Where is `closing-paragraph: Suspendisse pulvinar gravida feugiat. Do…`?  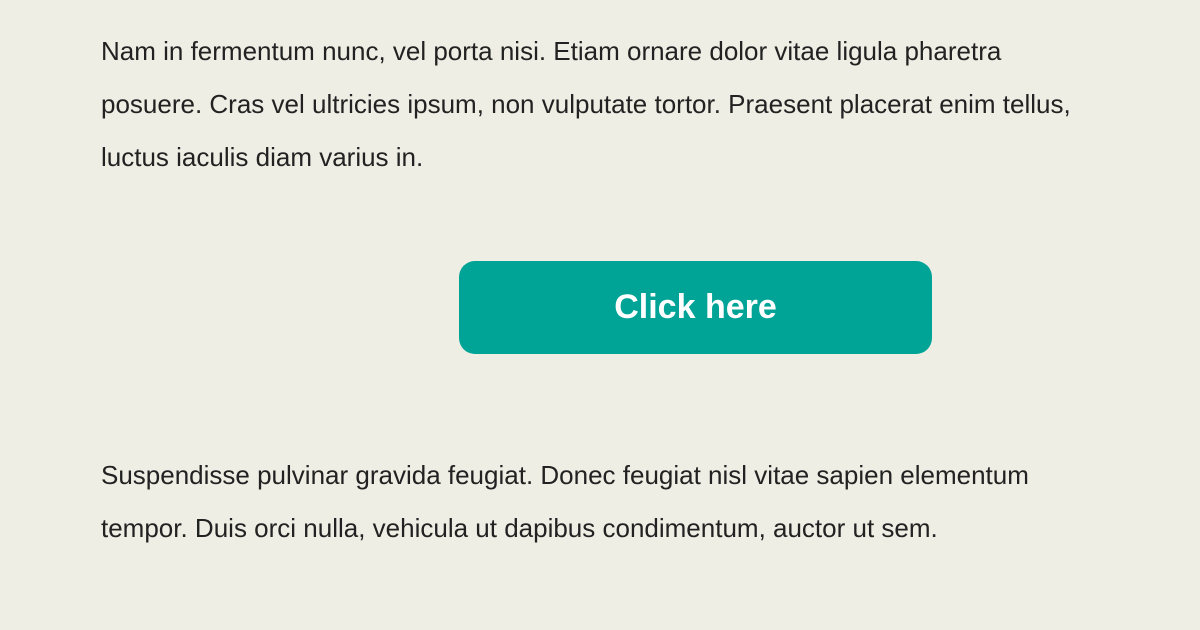 closing-paragraph: Suspendisse pulvinar gravida feugiat. Do… is located at coordinates (565, 501).